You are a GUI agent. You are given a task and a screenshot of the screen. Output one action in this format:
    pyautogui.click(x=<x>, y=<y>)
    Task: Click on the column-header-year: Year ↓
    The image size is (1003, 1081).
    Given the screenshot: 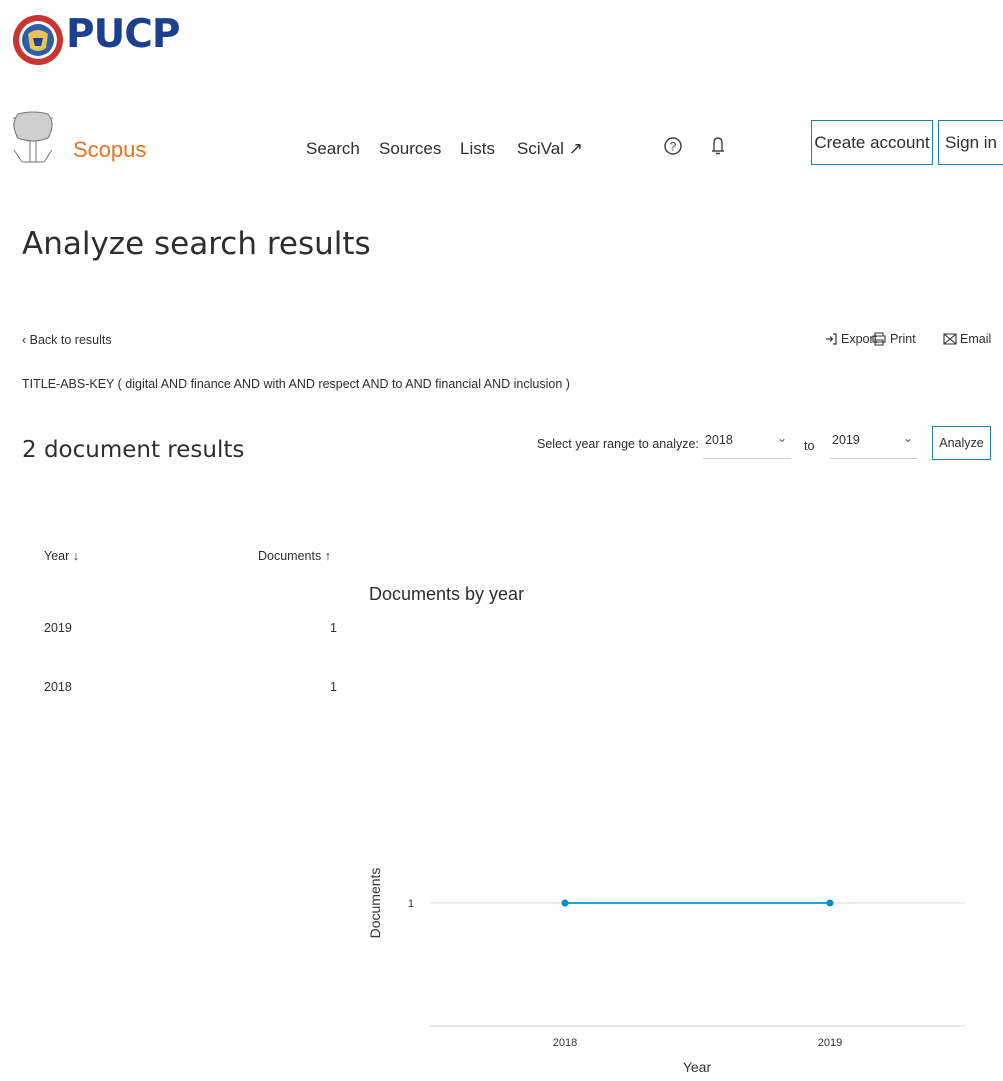 What is the action you would take?
    pyautogui.click(x=61, y=556)
    